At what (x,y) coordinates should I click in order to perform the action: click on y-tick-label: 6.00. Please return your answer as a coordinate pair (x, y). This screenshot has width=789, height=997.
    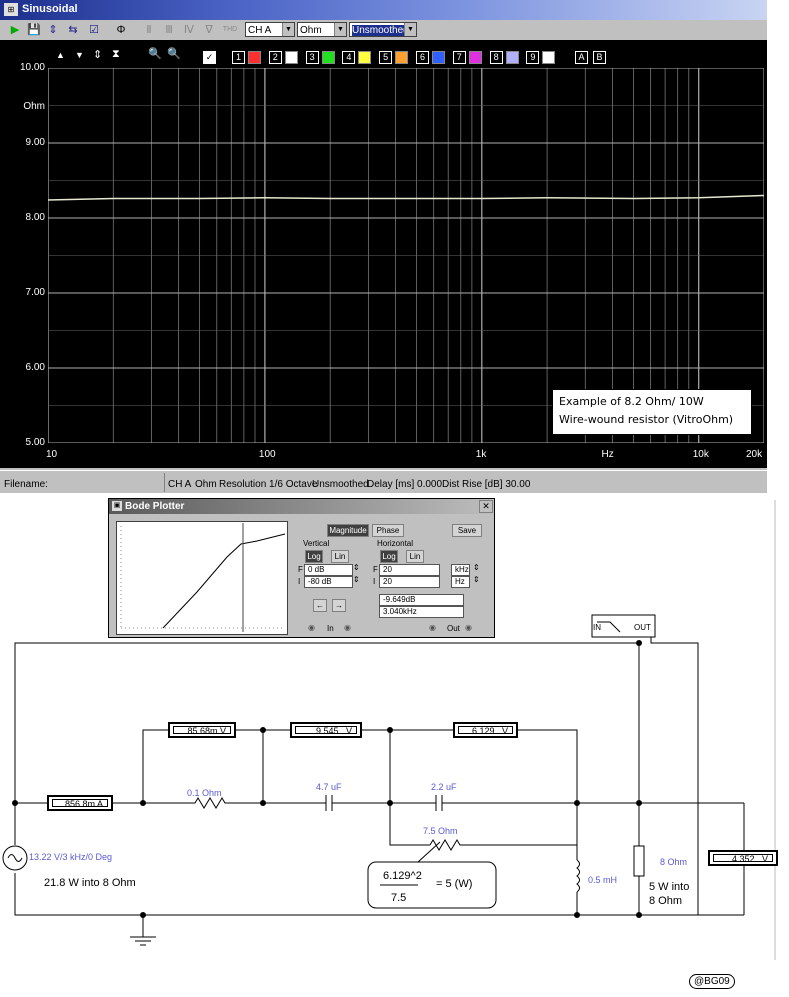
    Looking at the image, I should click on (35, 367).